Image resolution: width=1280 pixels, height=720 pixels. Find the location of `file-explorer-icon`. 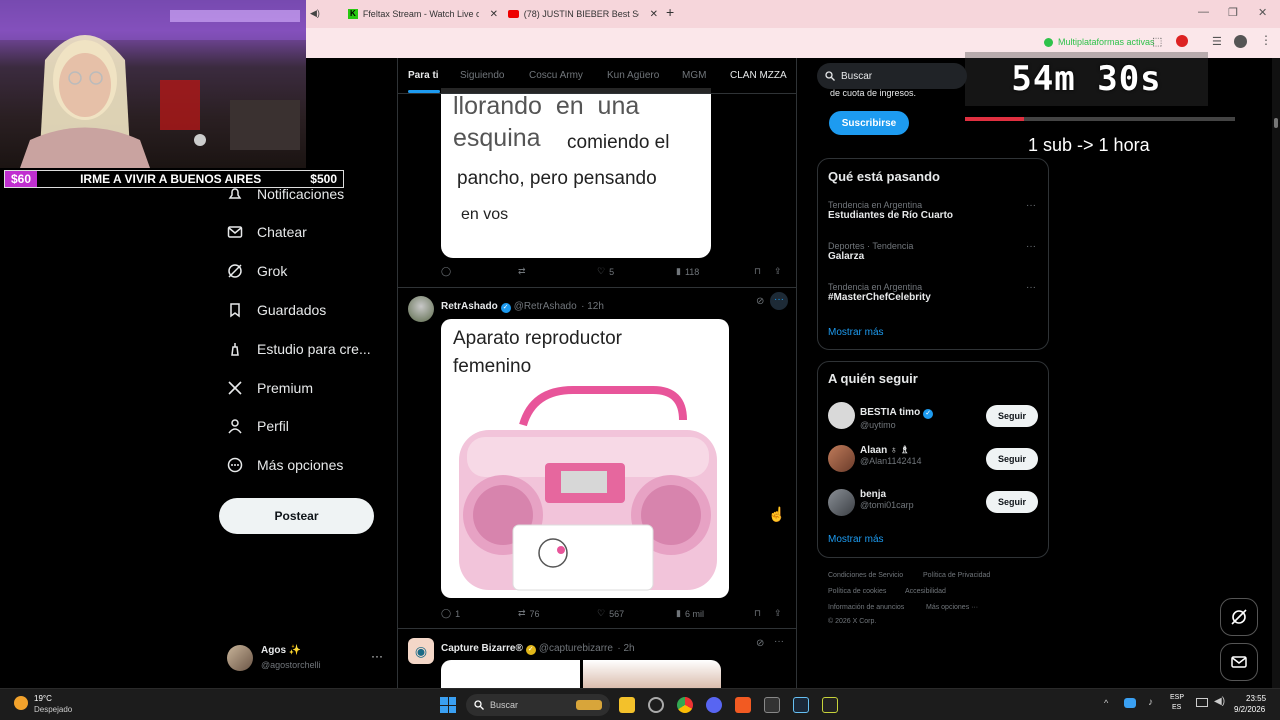

file-explorer-icon is located at coordinates (627, 705).